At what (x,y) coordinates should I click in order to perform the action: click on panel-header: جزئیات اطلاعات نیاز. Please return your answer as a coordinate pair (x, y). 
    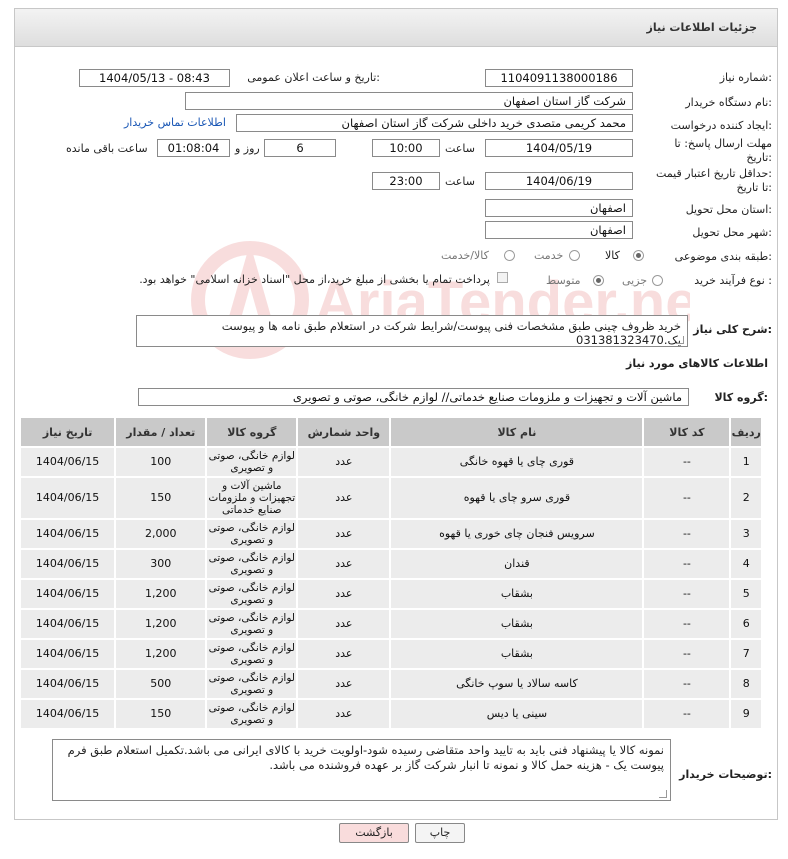
    Looking at the image, I should click on (396, 28).